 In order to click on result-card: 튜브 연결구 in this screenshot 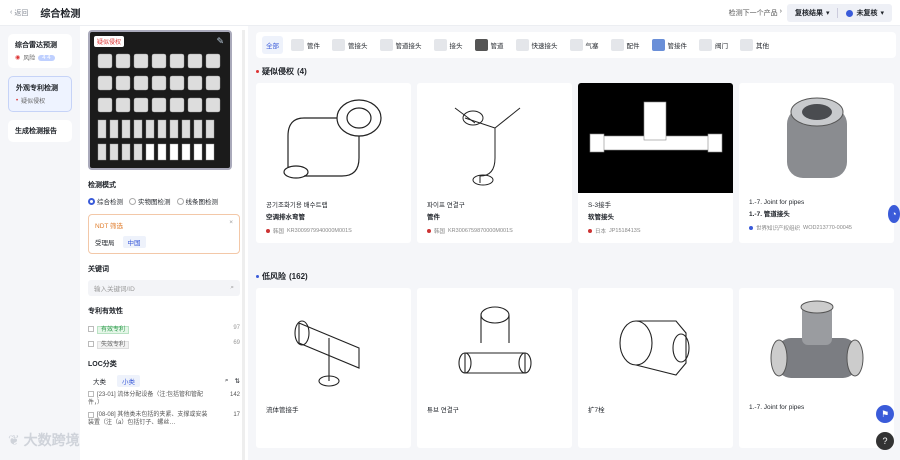, I will do `click(494, 368)`.